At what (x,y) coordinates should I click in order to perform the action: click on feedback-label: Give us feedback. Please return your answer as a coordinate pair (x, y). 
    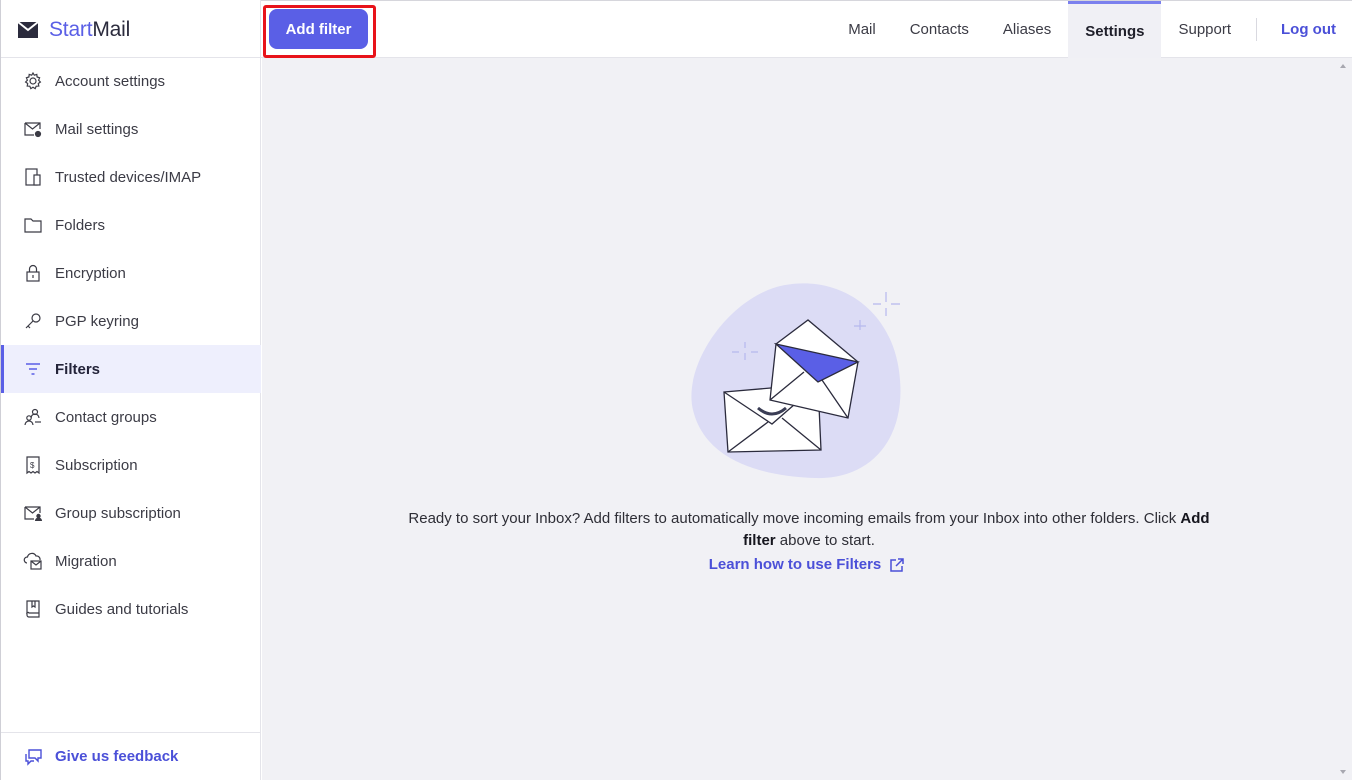
    Looking at the image, I should click on (117, 756).